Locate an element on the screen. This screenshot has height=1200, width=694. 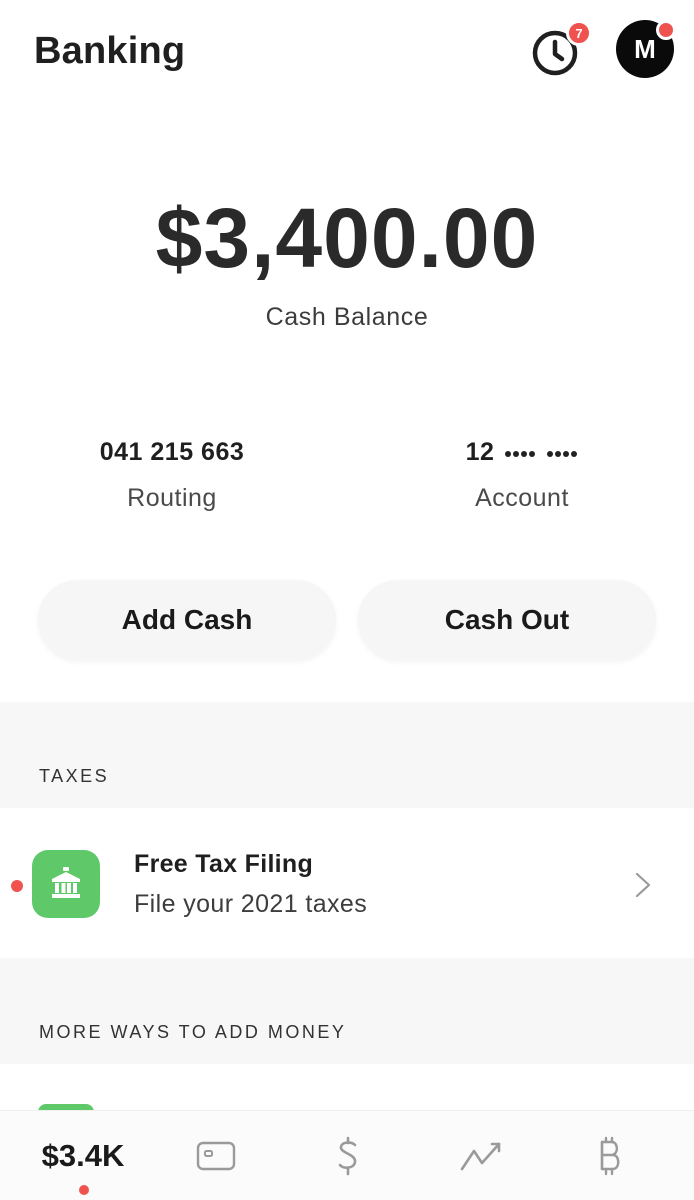
account-number: 12 Account is located at coordinates (522, 475).